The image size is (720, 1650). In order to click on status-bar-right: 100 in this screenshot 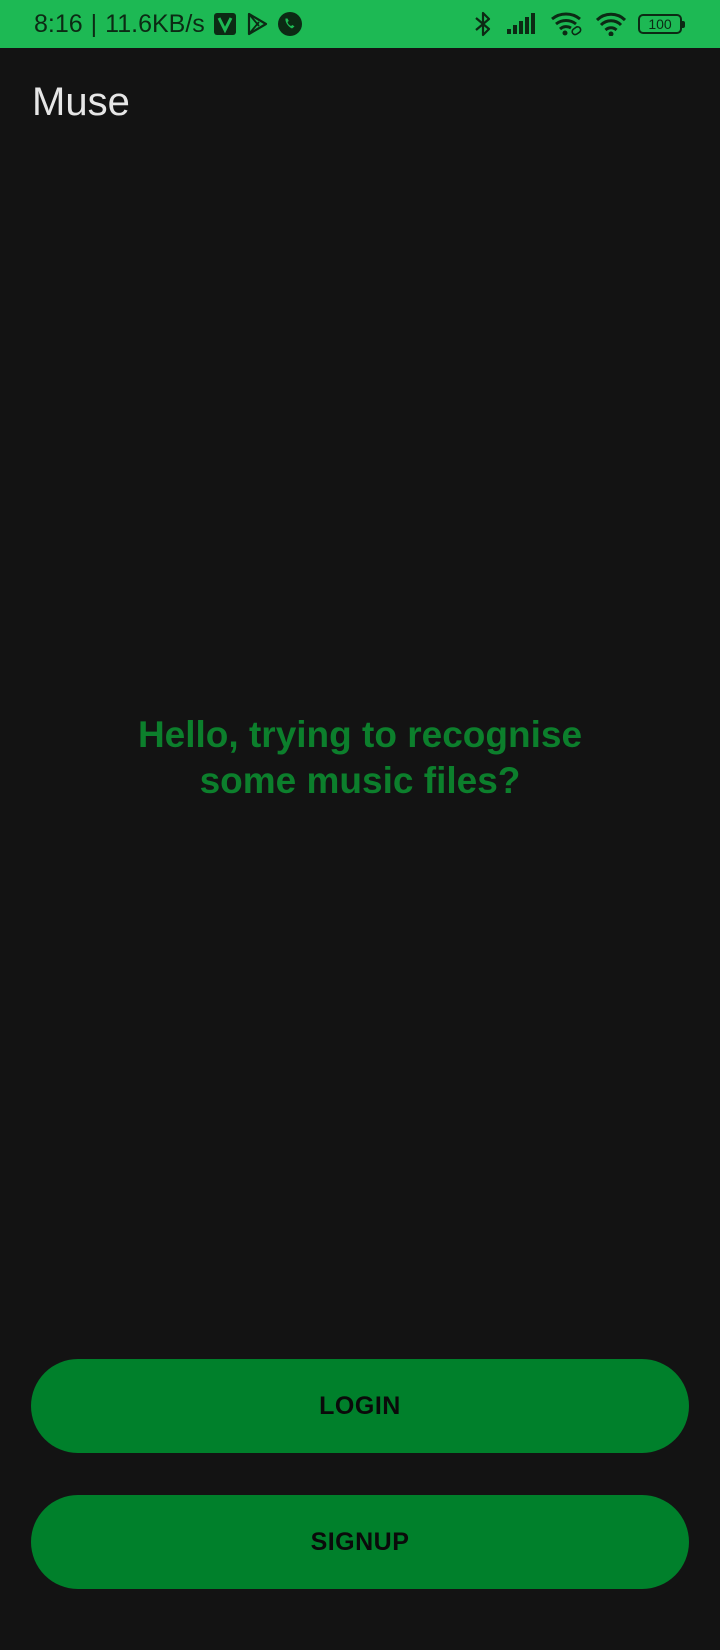, I will do `click(578, 24)`.